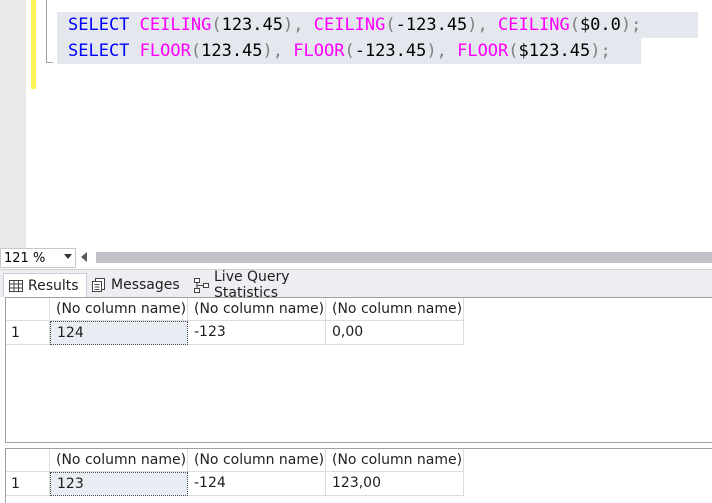  I want to click on live-query-statistics-icon, so click(201, 285).